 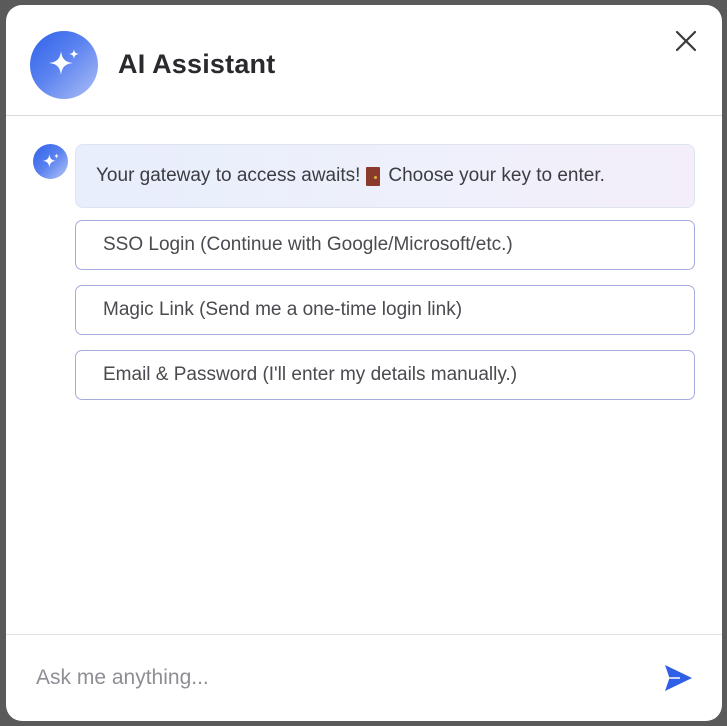 I want to click on close-button, so click(x=686, y=41).